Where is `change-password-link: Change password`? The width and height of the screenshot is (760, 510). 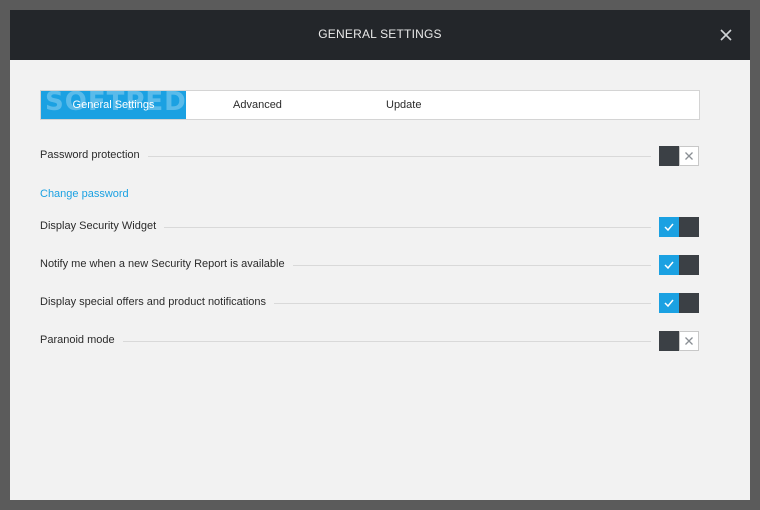 change-password-link: Change password is located at coordinates (84, 194).